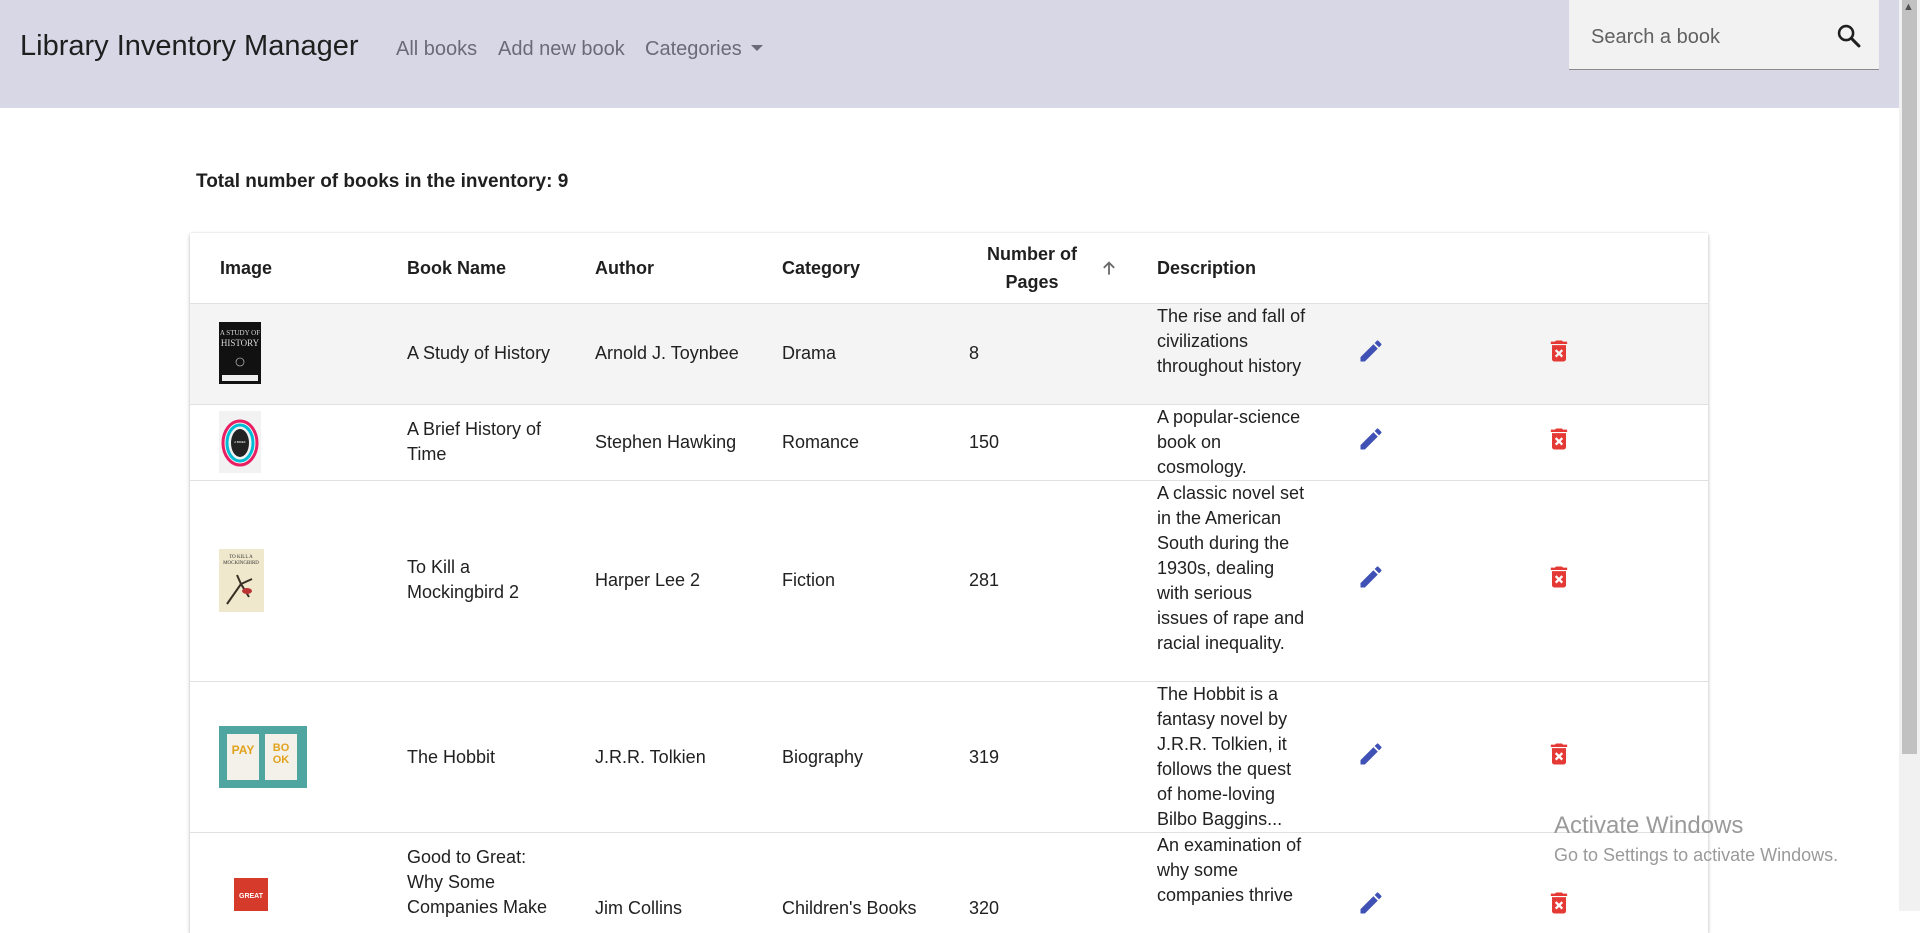 This screenshot has width=1920, height=933. I want to click on book-category: Drama, so click(809, 353).